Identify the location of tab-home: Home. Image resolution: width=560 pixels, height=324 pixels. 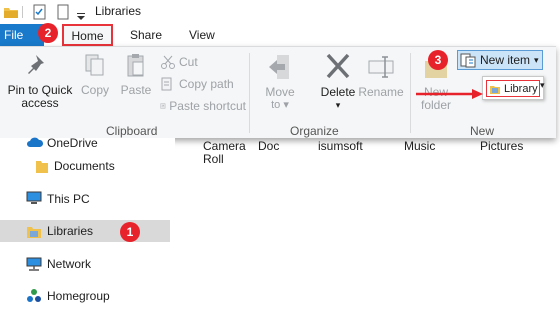
(87, 35).